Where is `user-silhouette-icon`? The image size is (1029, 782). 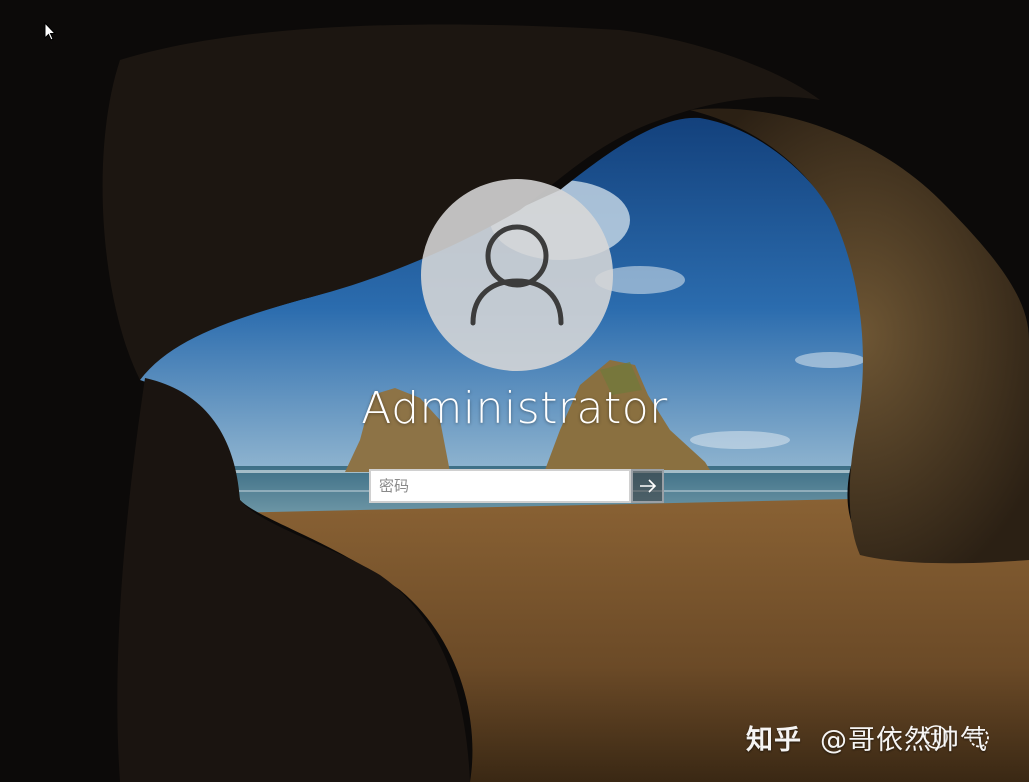
user-silhouette-icon is located at coordinates (517, 275).